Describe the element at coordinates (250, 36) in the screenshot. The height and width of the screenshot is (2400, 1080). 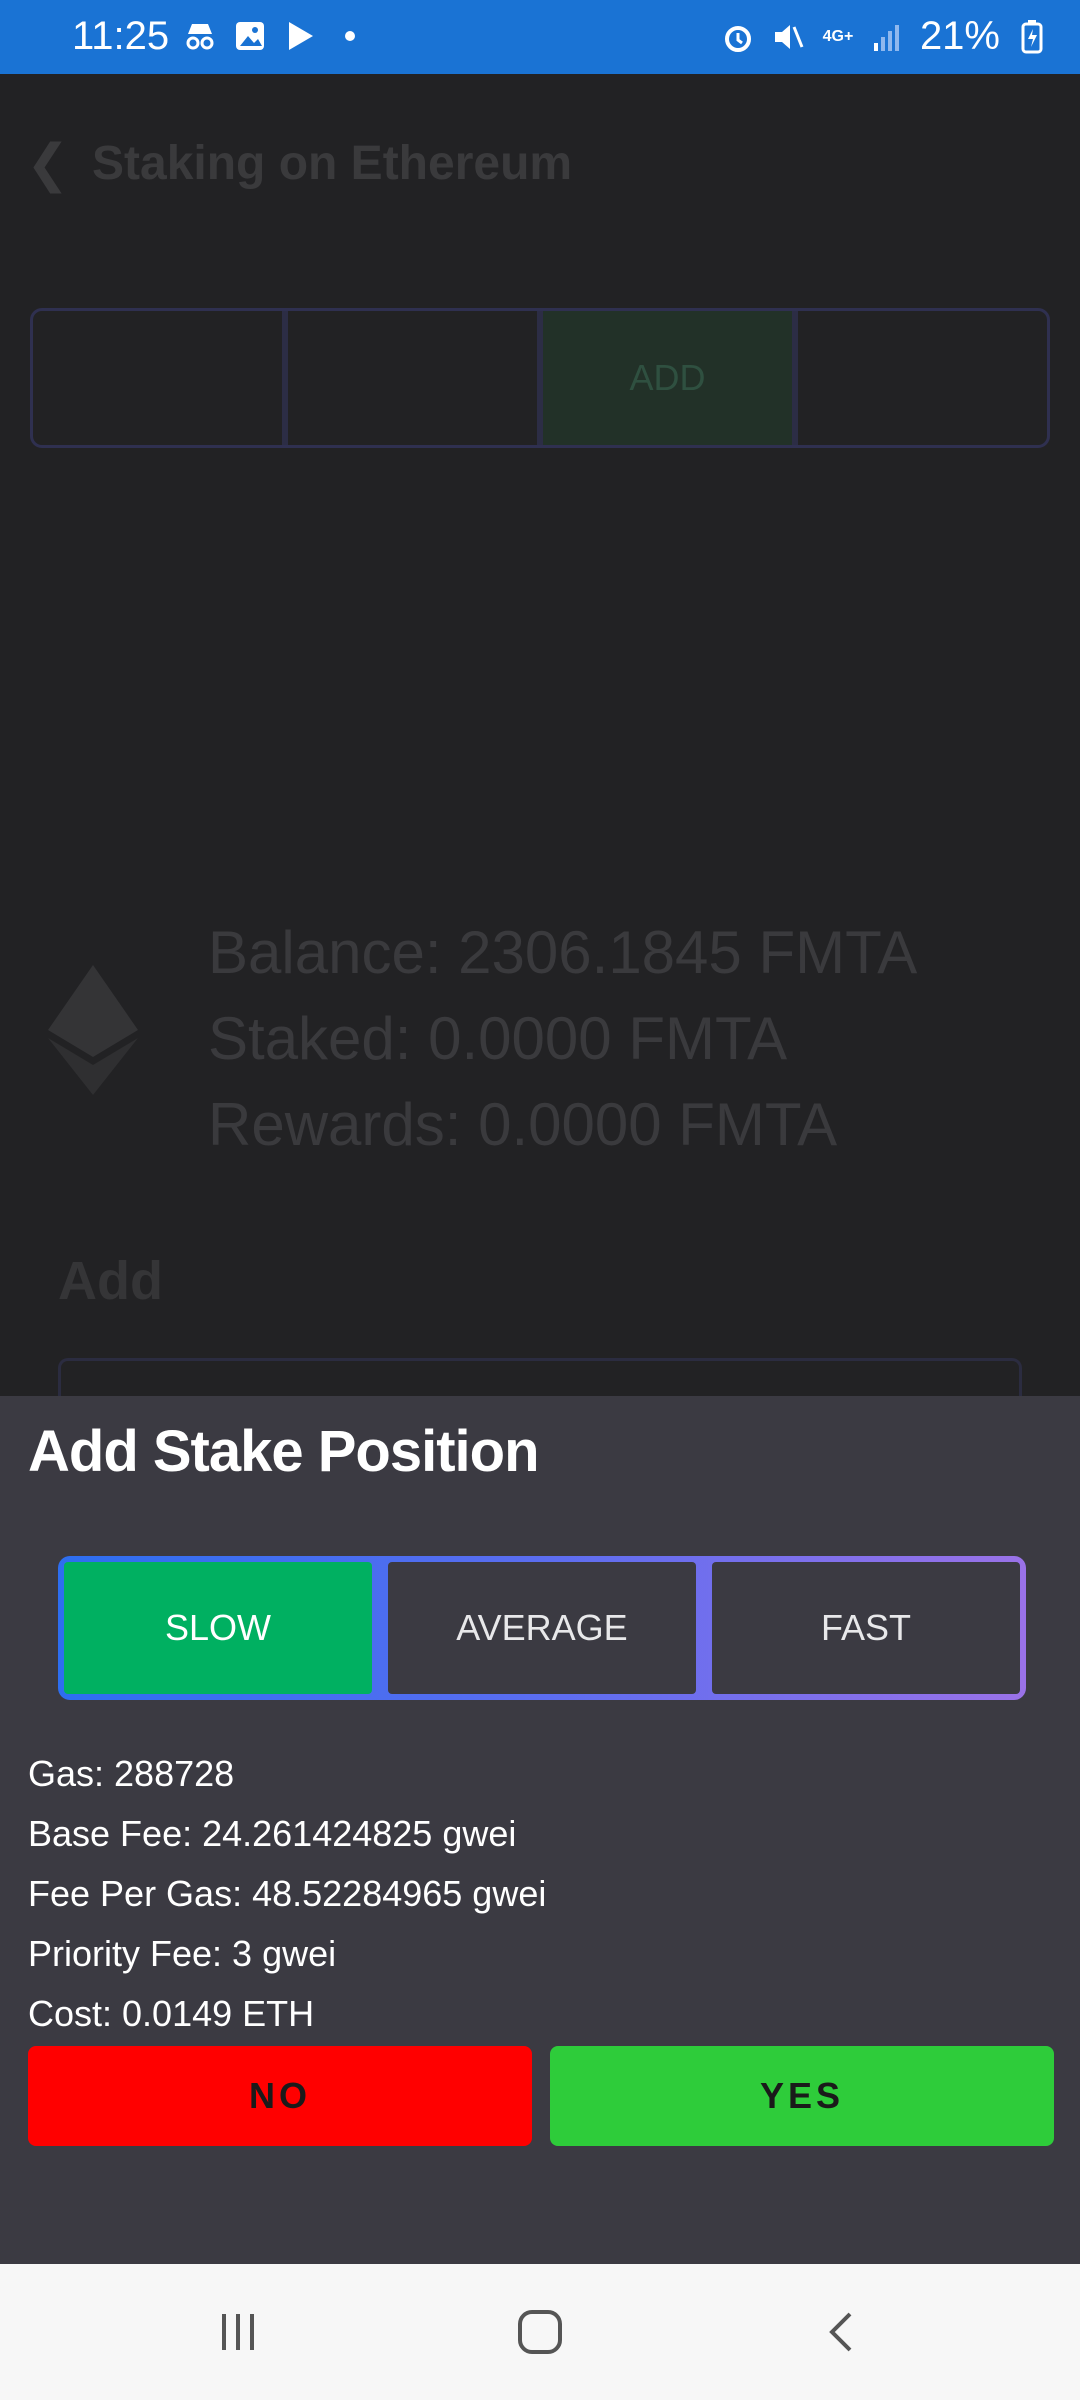
I see `gallery-icon` at that location.